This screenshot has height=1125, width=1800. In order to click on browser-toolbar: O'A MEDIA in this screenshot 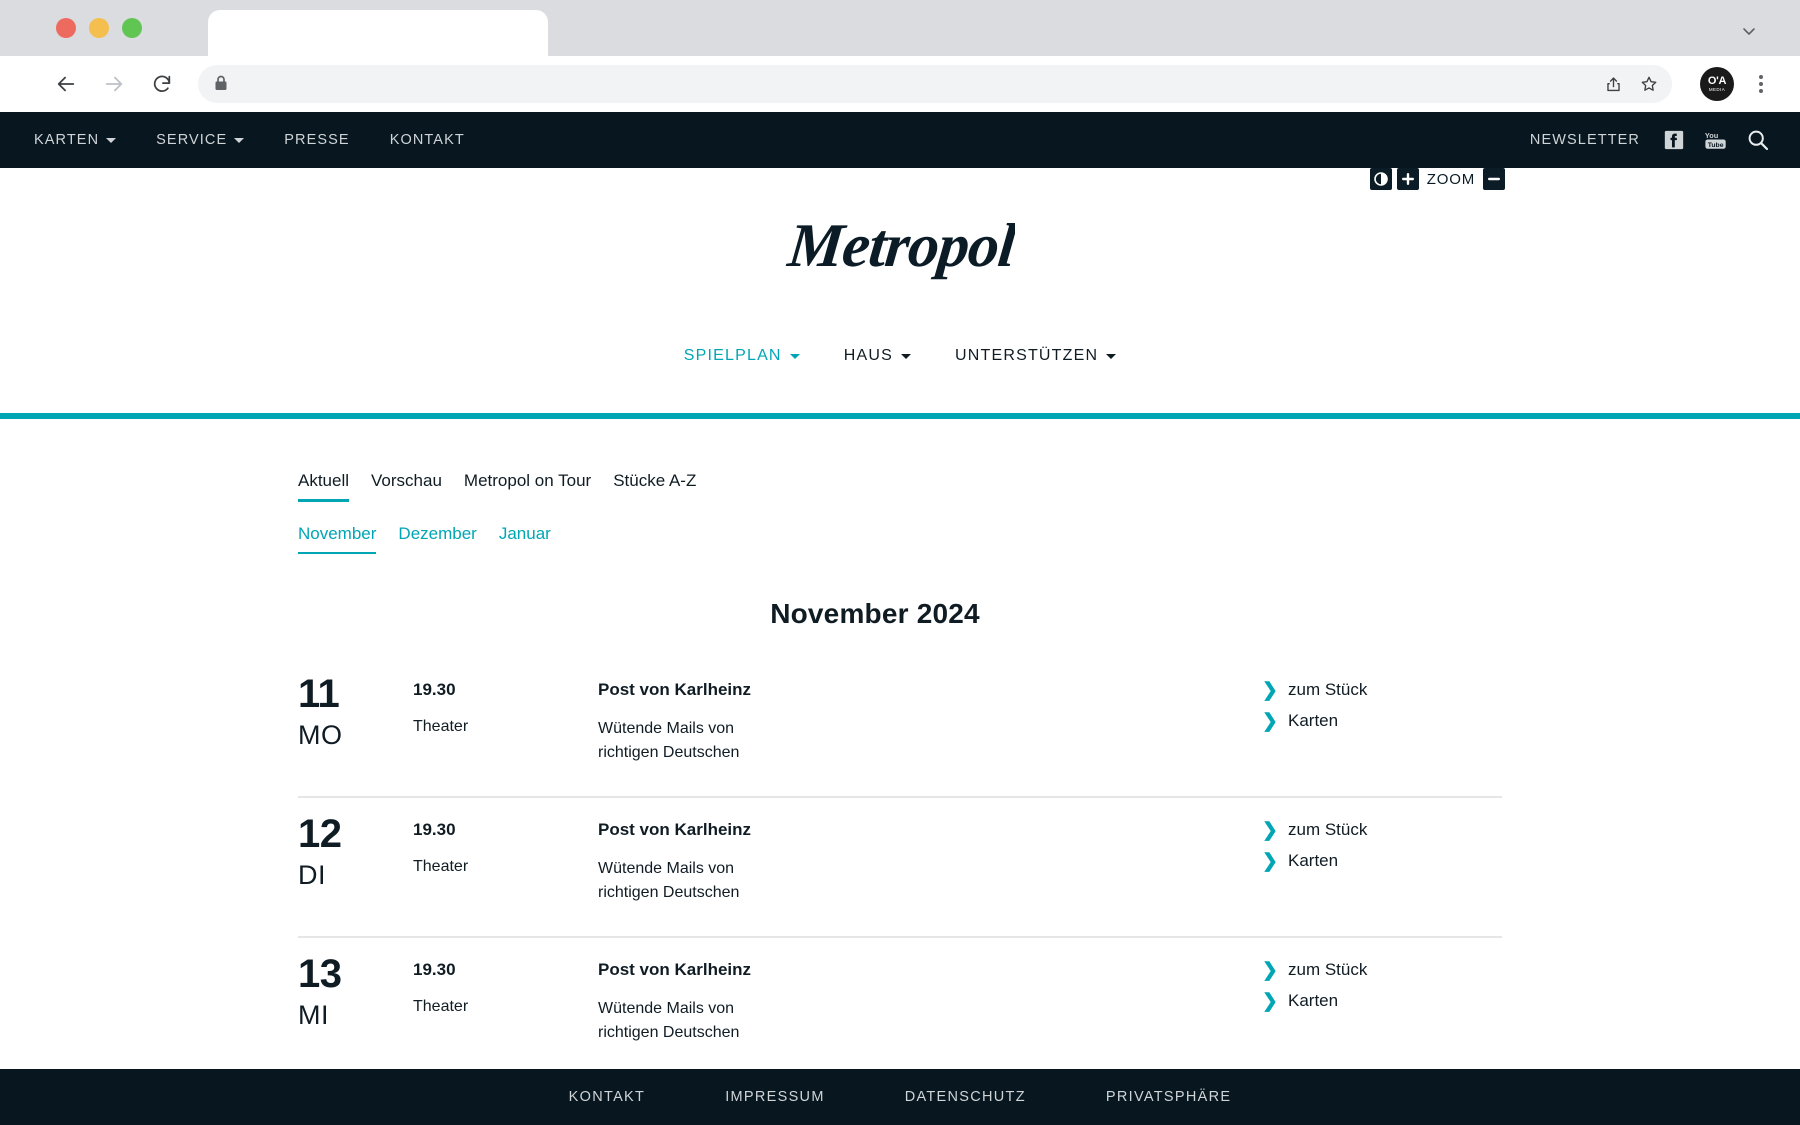, I will do `click(900, 84)`.